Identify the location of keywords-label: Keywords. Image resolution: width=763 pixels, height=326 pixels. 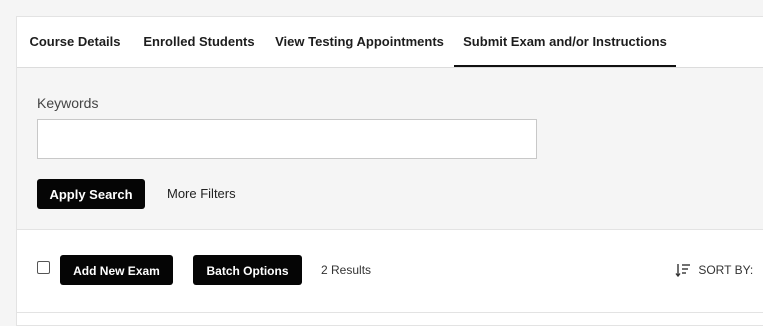
(68, 103).